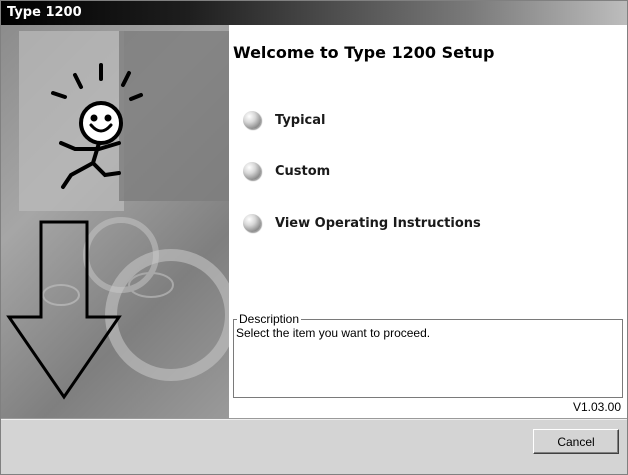 This screenshot has width=628, height=475. I want to click on option-view-instructions: View Operating Instructions, so click(362, 223).